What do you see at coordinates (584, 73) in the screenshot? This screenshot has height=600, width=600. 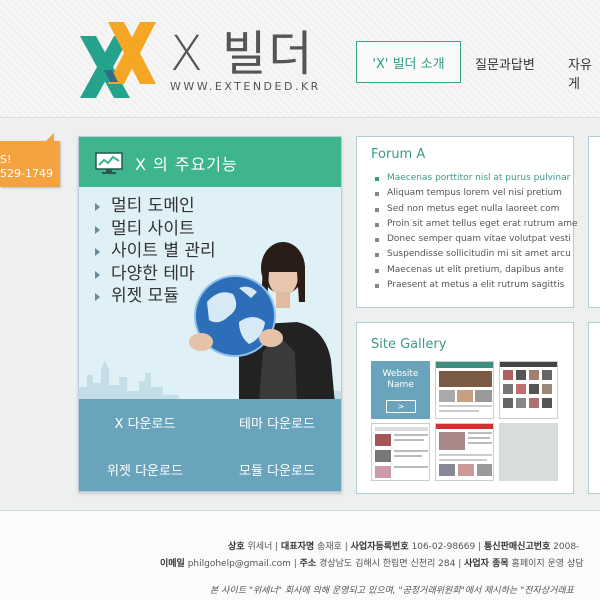 I see `nav-item-free-board: 자유게` at bounding box center [584, 73].